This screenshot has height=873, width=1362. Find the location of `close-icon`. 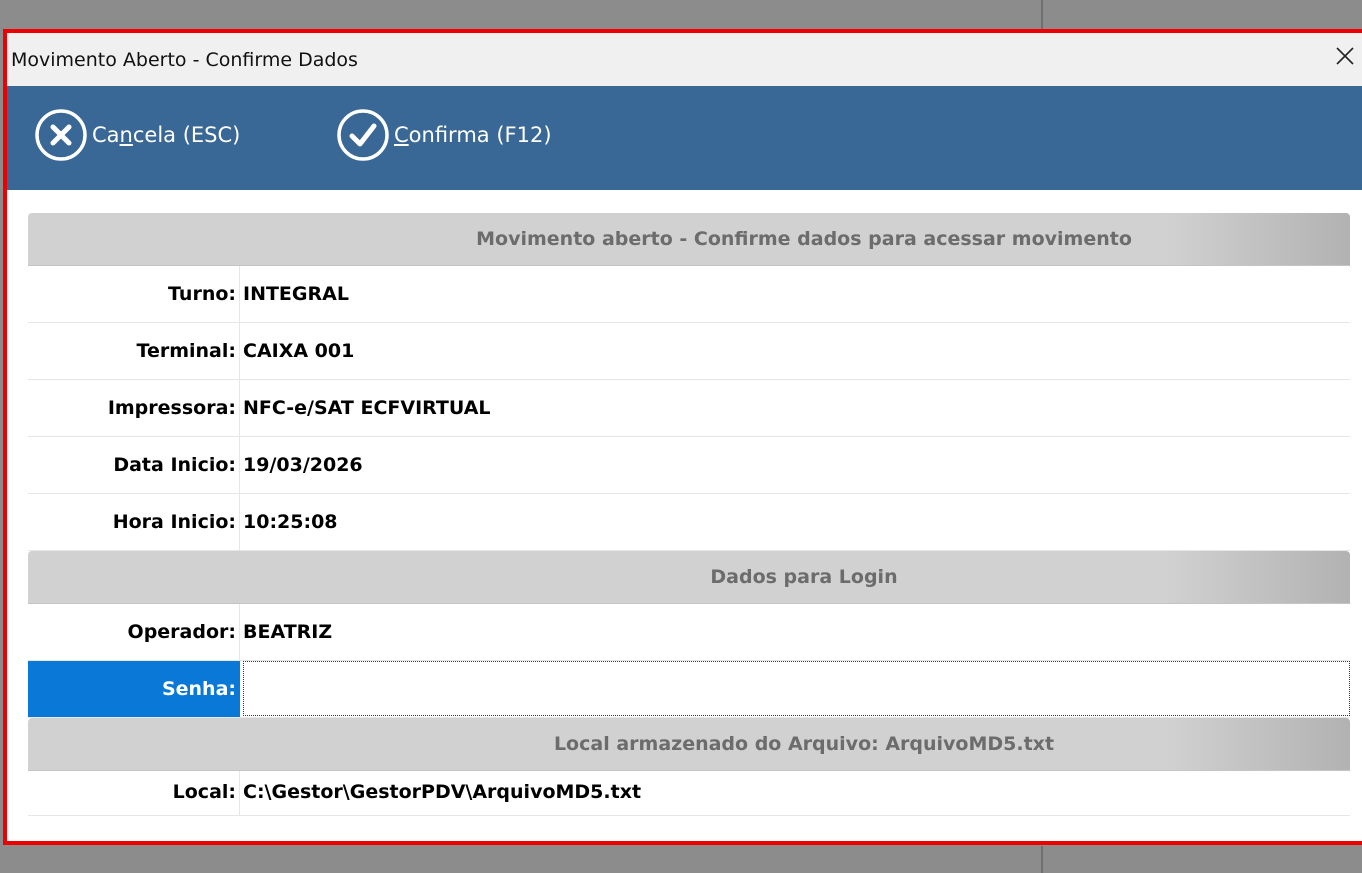

close-icon is located at coordinates (1345, 56).